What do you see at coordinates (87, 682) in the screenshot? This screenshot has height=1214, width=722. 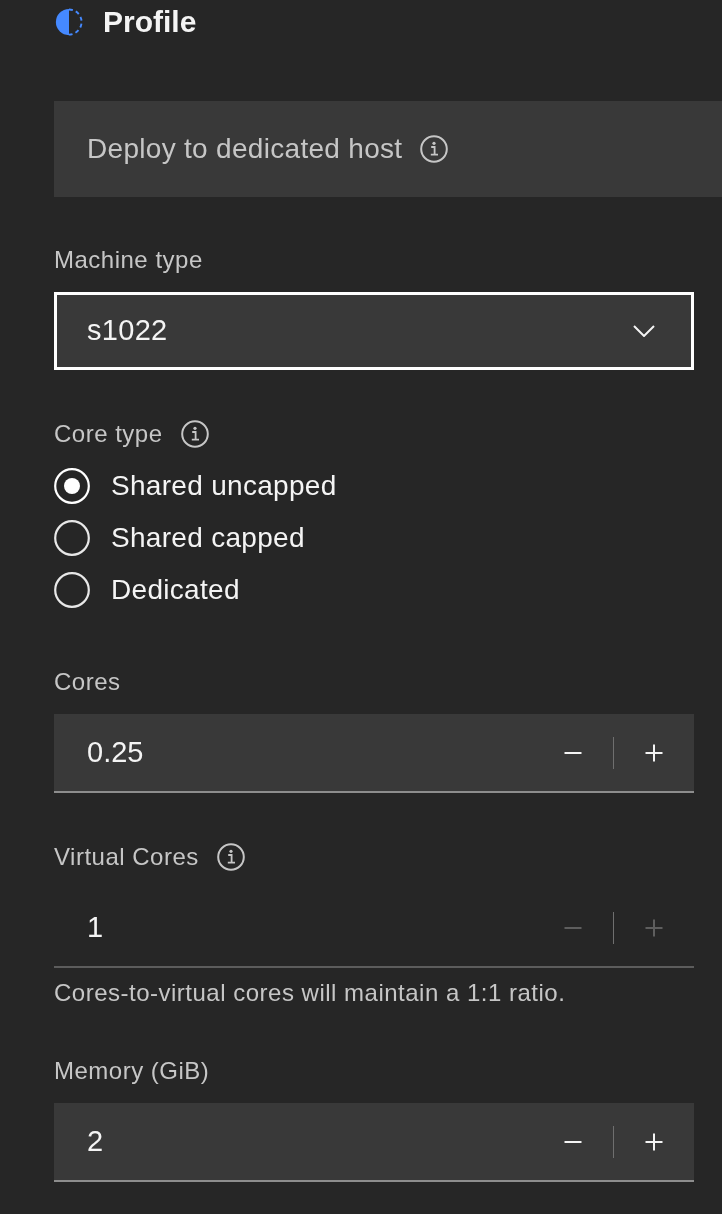 I see `field-label: Cores` at bounding box center [87, 682].